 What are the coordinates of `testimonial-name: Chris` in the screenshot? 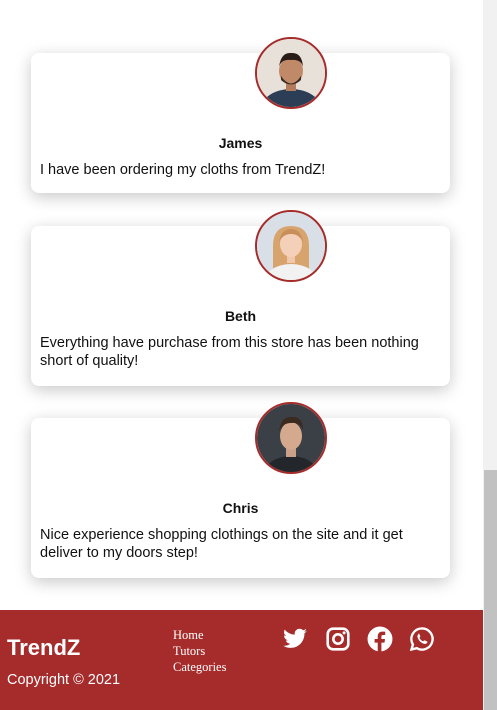 It's located at (240, 508).